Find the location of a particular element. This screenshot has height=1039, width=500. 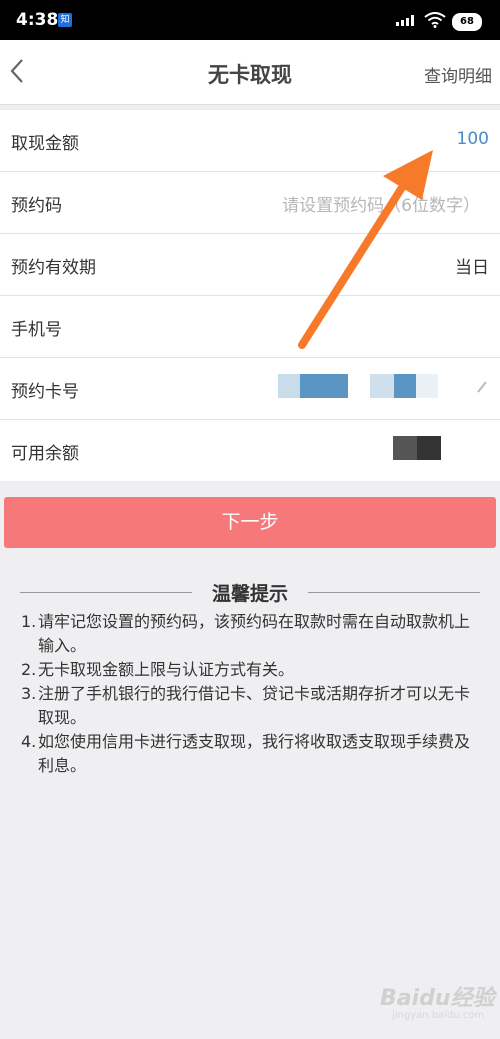

annotation-arrow-icon is located at coordinates (365, 249).